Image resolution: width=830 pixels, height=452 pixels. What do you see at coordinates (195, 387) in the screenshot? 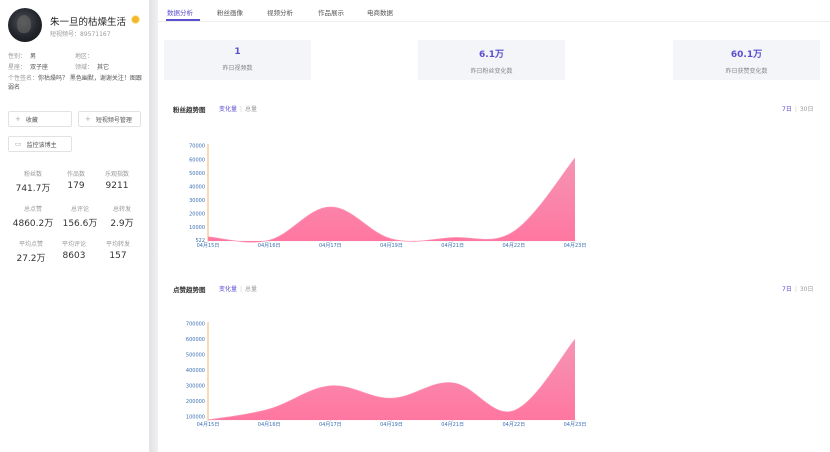
I see `y-tick-label: 300000` at bounding box center [195, 387].